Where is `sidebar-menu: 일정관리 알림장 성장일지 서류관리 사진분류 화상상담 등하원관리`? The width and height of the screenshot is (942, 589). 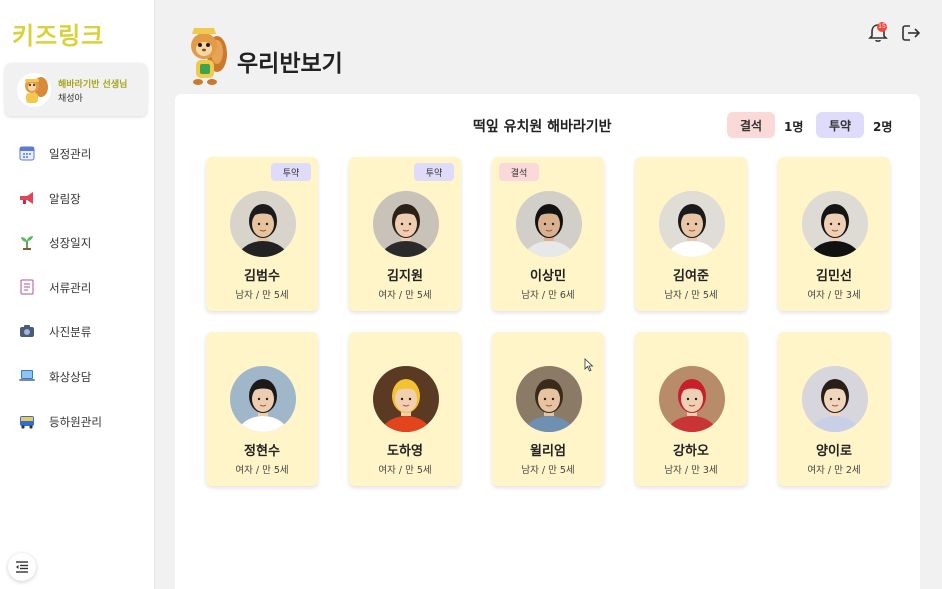
sidebar-menu: 일정관리 알림장 성장일지 서류관리 사진분류 화상상담 등하원관리 is located at coordinates (77, 294).